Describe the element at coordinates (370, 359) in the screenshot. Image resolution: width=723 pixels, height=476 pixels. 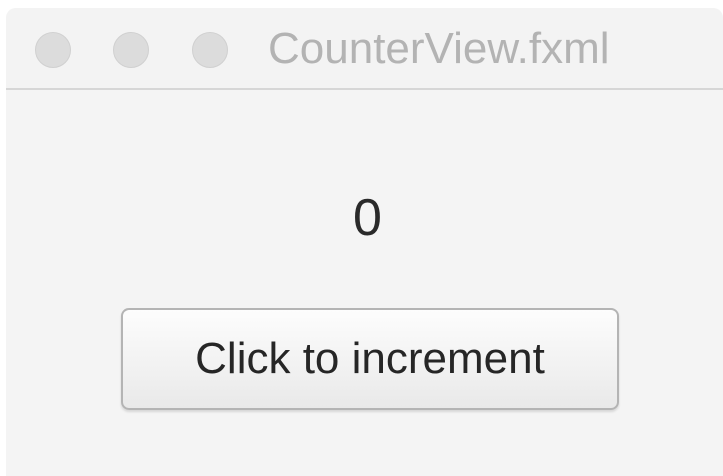
I see `increment-button: Click to increment` at that location.